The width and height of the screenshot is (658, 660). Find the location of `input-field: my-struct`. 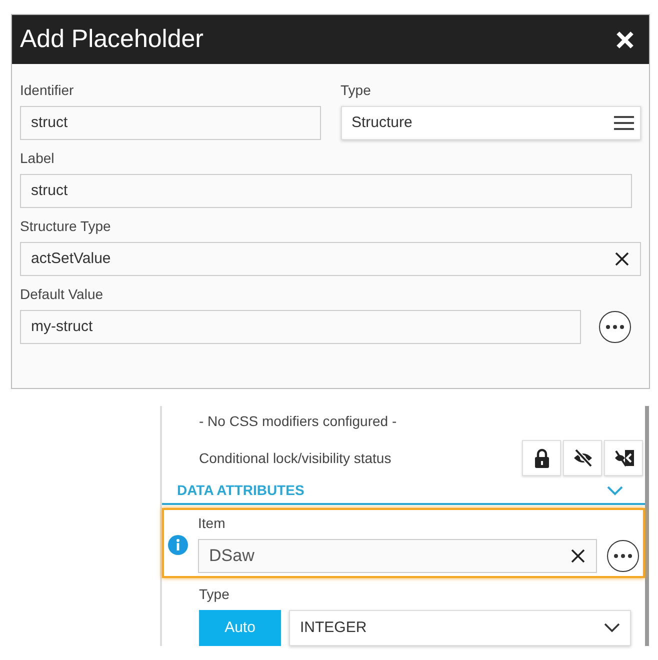

input-field: my-struct is located at coordinates (300, 327).